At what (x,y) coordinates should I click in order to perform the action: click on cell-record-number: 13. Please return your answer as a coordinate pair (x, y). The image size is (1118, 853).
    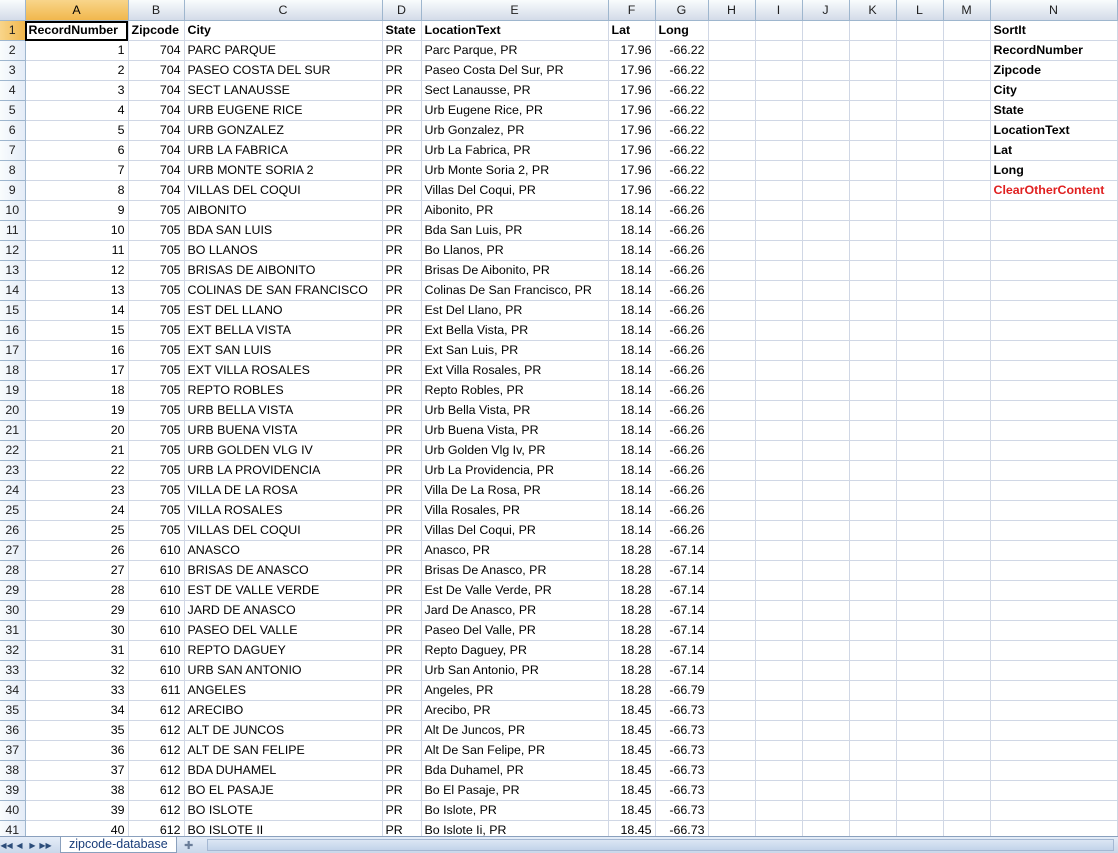
    Looking at the image, I should click on (77, 290).